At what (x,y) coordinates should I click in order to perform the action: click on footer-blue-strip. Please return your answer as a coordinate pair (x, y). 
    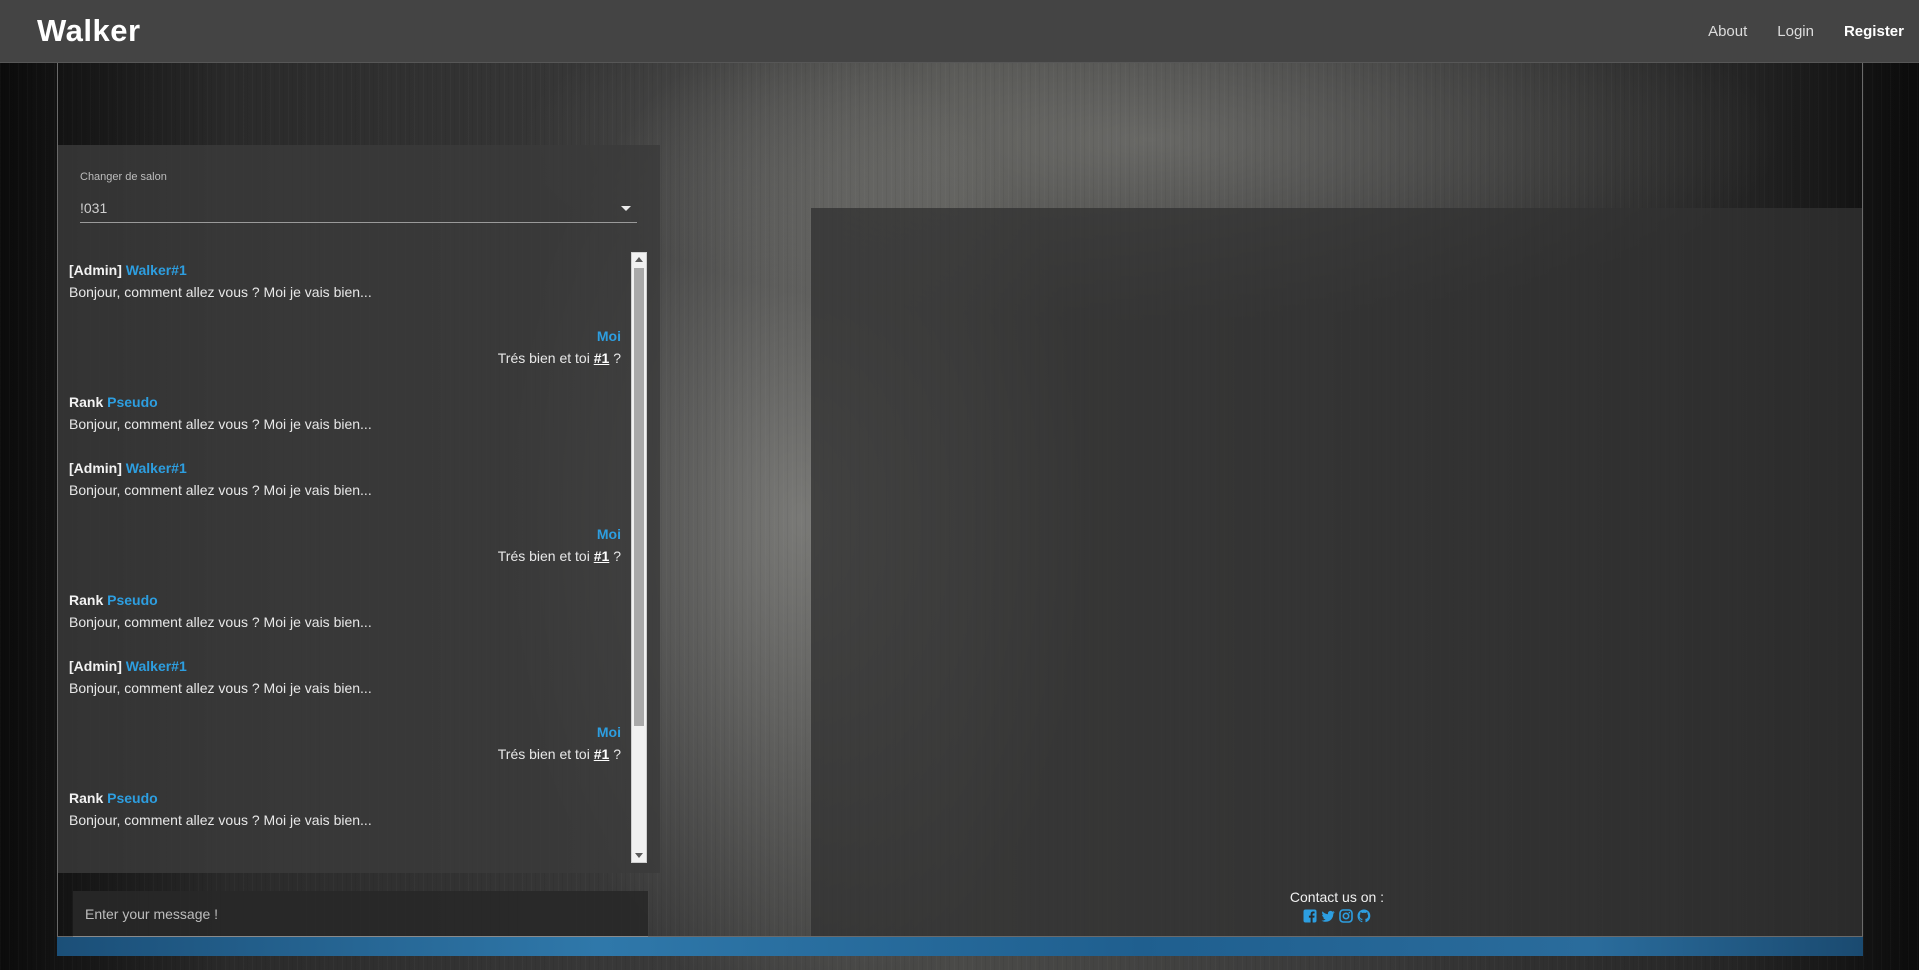
    Looking at the image, I should click on (960, 946).